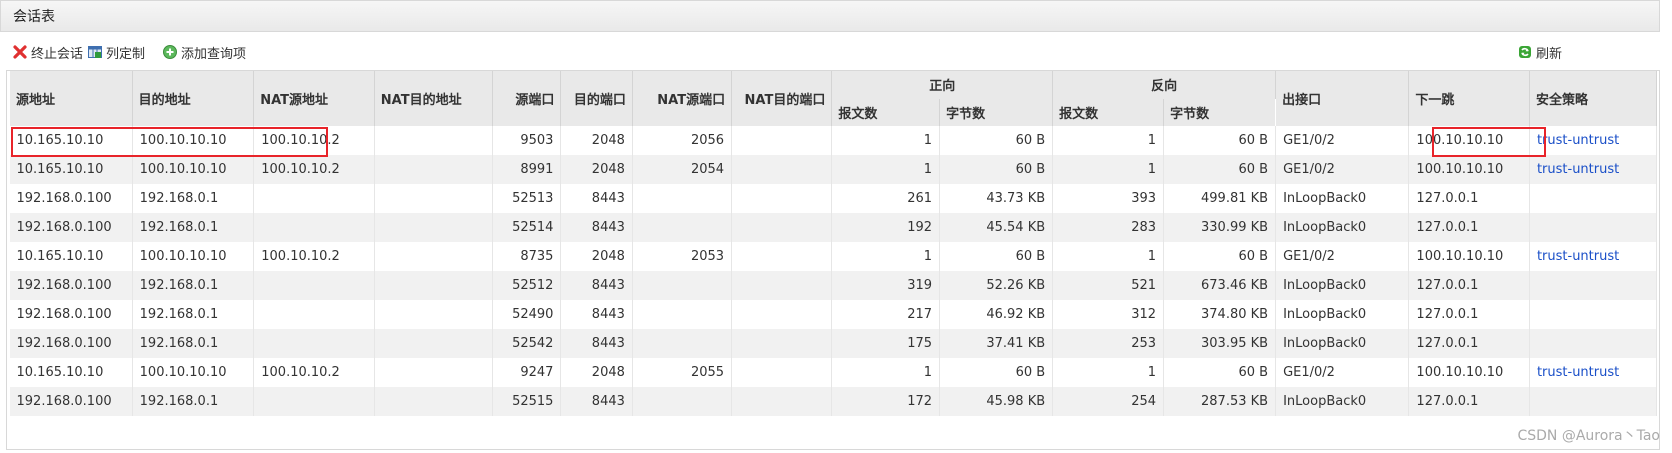  What do you see at coordinates (34, 17) in the screenshot?
I see `panel-title-text: 会话表` at bounding box center [34, 17].